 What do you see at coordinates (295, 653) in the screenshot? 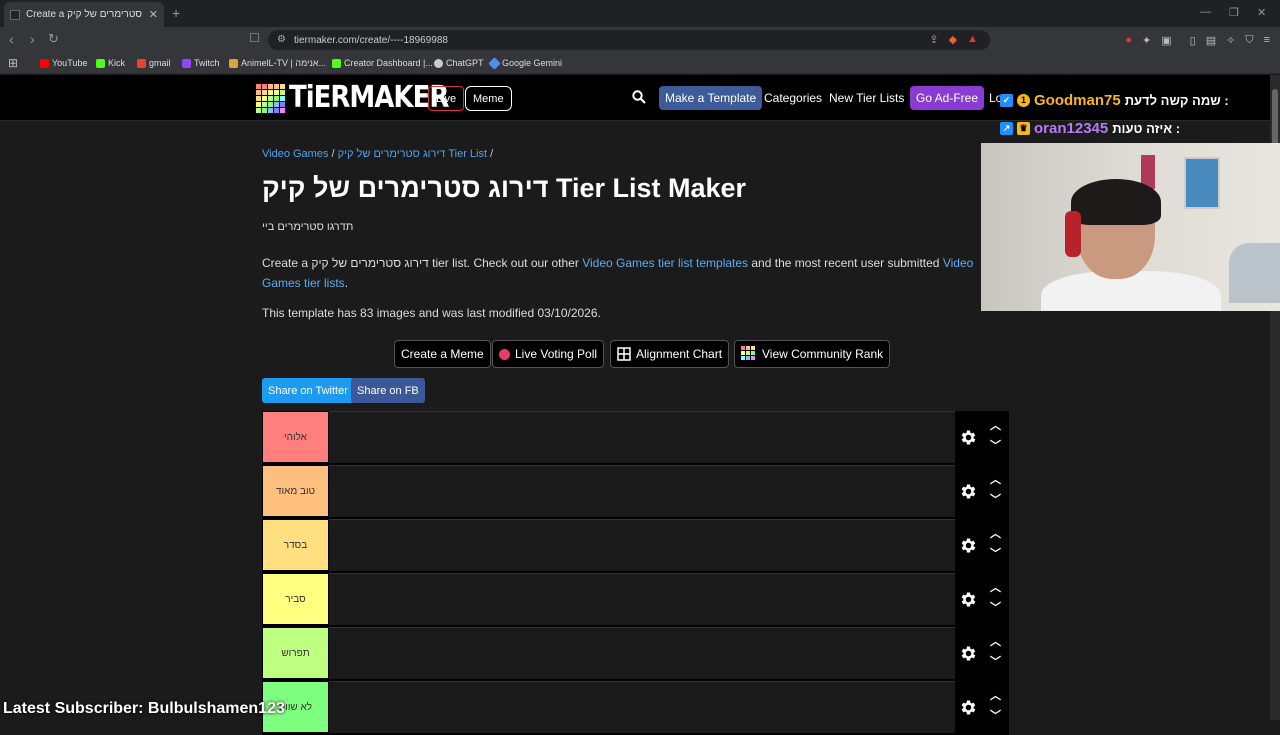
I see `tier-label: תפרוש` at bounding box center [295, 653].